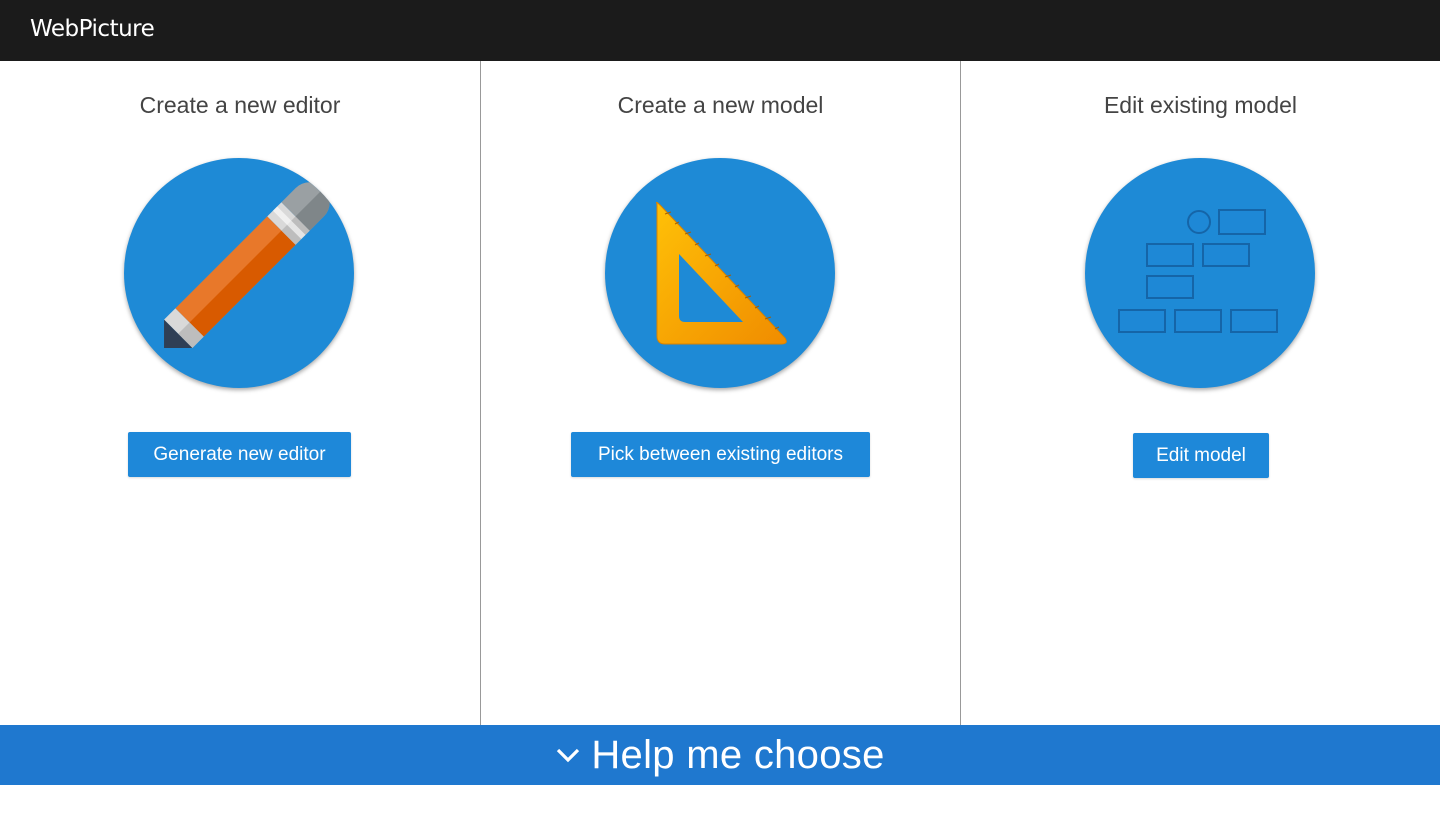 This screenshot has height=835, width=1440. What do you see at coordinates (720, 273) in the screenshot?
I see `set-square-ruler-icon` at bounding box center [720, 273].